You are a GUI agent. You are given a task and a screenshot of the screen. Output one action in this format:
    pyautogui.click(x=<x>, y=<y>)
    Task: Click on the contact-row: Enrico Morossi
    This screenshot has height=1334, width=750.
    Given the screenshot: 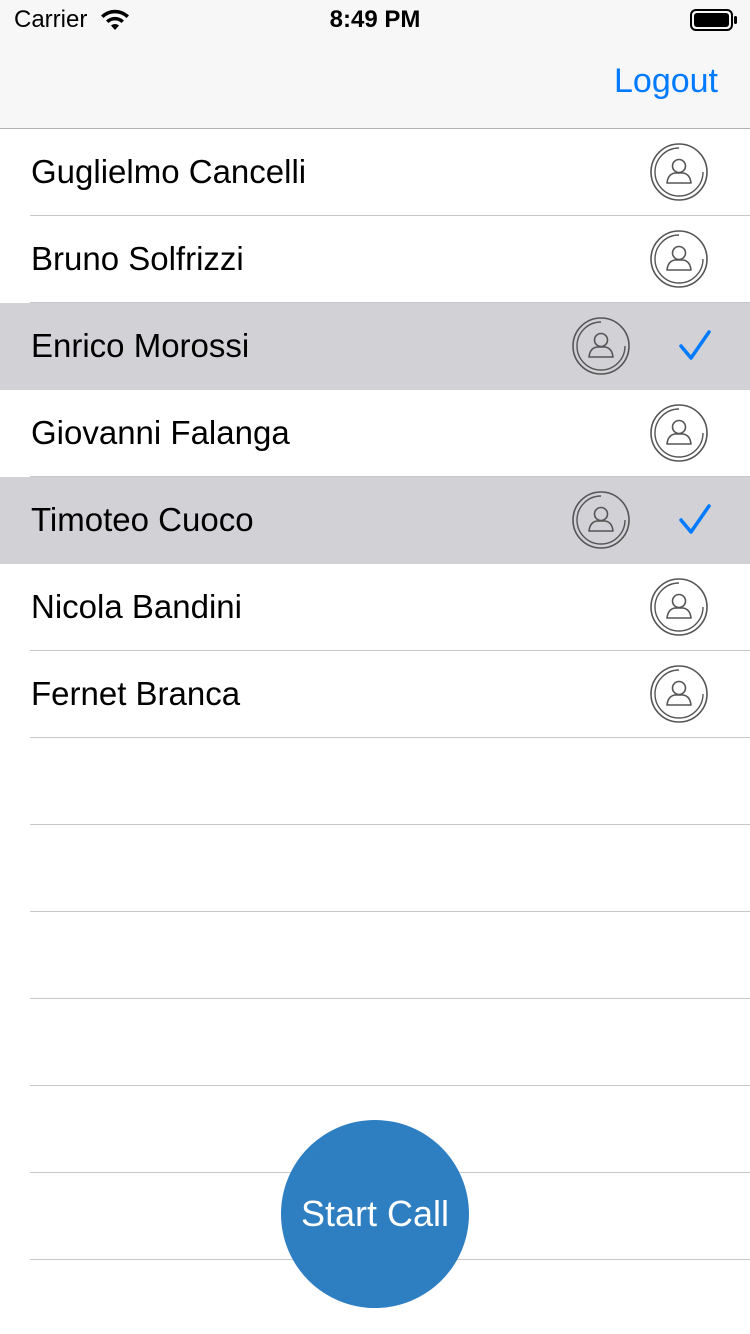 What is the action you would take?
    pyautogui.click(x=375, y=346)
    